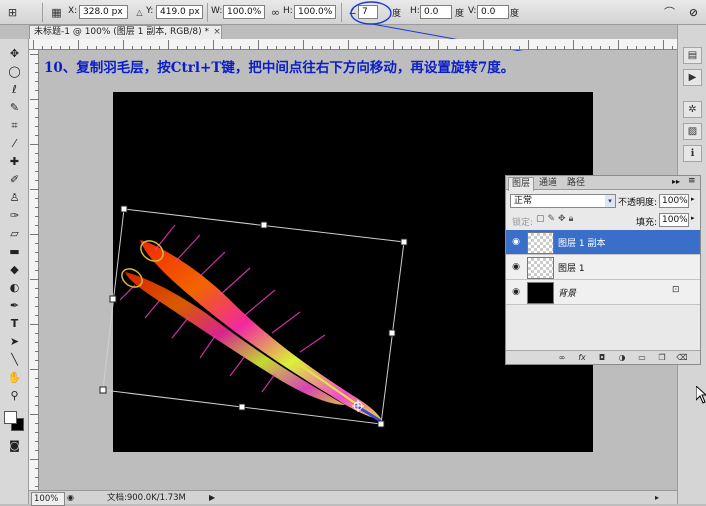  Describe the element at coordinates (692, 131) in the screenshot. I see `histogram-panel-icon: ▨` at that location.